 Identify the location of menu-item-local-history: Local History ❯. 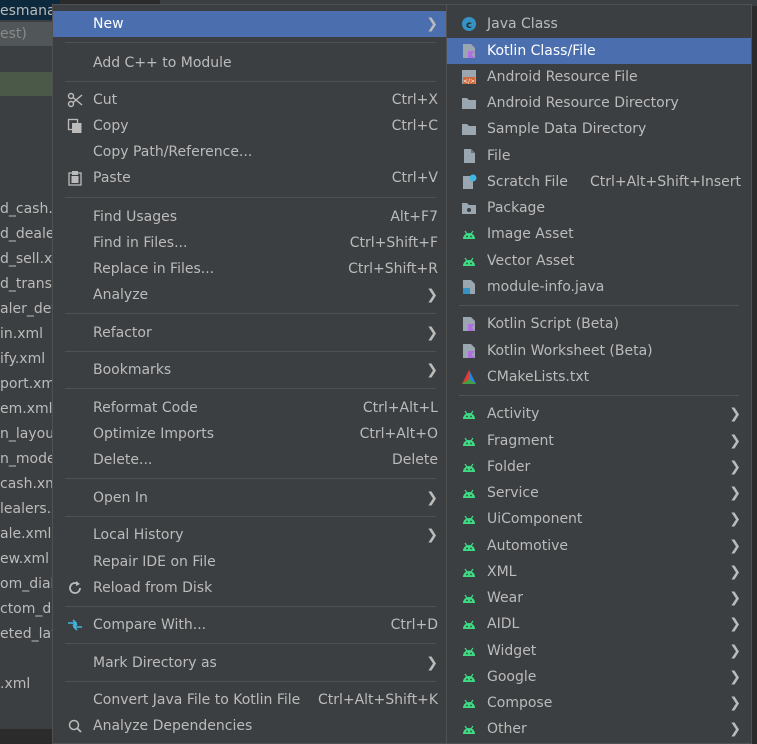
(250, 535).